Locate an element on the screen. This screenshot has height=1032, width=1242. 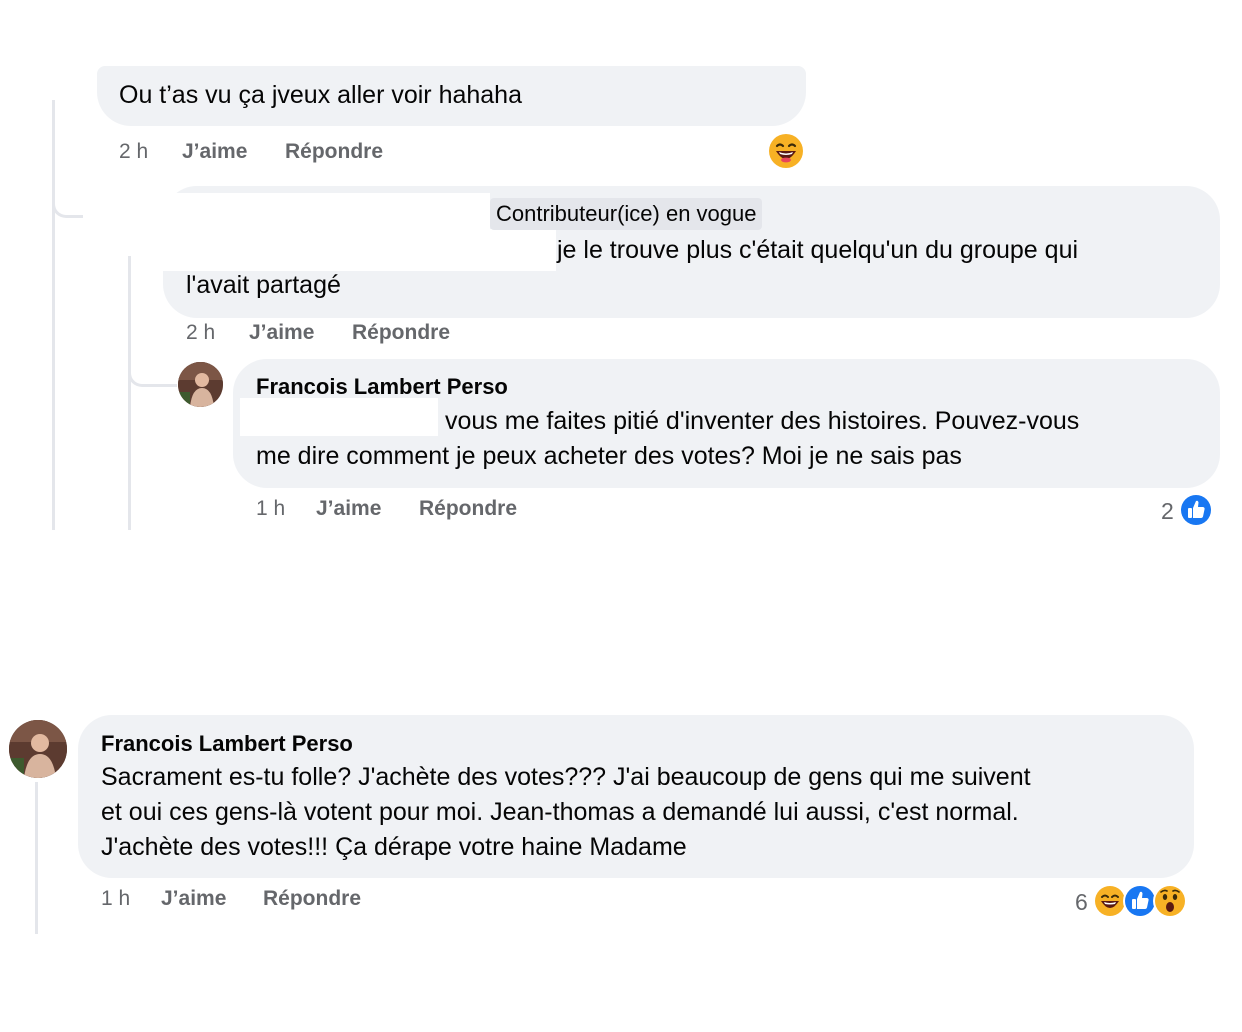
like-reaction-icon is located at coordinates (1196, 510).